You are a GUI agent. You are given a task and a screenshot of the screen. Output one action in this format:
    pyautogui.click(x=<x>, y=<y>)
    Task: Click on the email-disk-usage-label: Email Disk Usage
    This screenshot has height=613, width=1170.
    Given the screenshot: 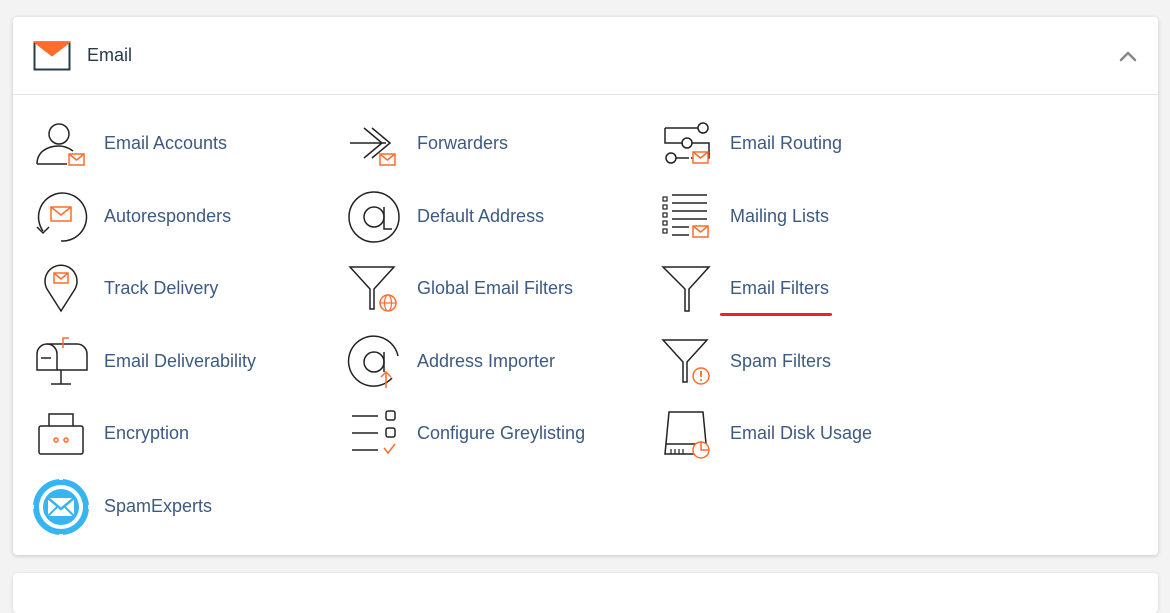 What is the action you would take?
    pyautogui.click(x=801, y=433)
    